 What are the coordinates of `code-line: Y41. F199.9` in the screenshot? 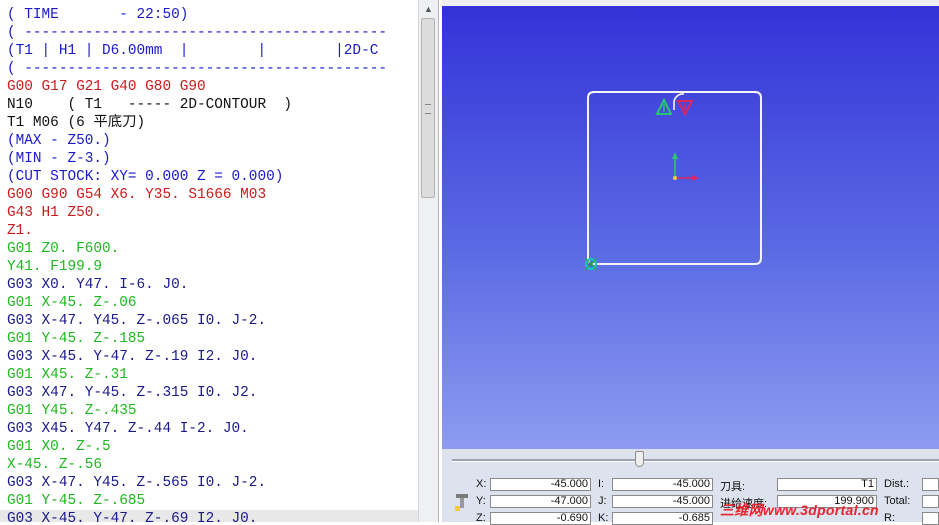 It's located at (209, 267).